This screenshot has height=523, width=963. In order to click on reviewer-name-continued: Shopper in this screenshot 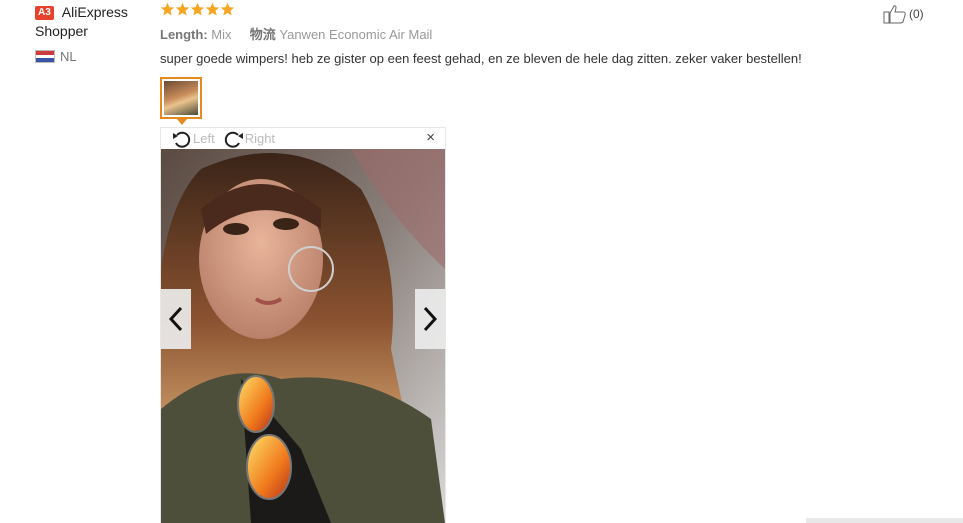, I will do `click(61, 31)`.